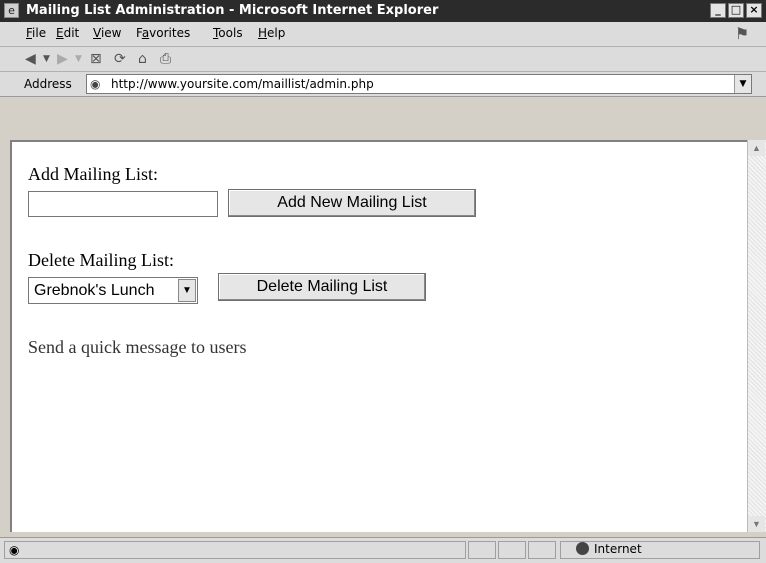  What do you see at coordinates (165, 59) in the screenshot?
I see `print-icon: ⎙` at bounding box center [165, 59].